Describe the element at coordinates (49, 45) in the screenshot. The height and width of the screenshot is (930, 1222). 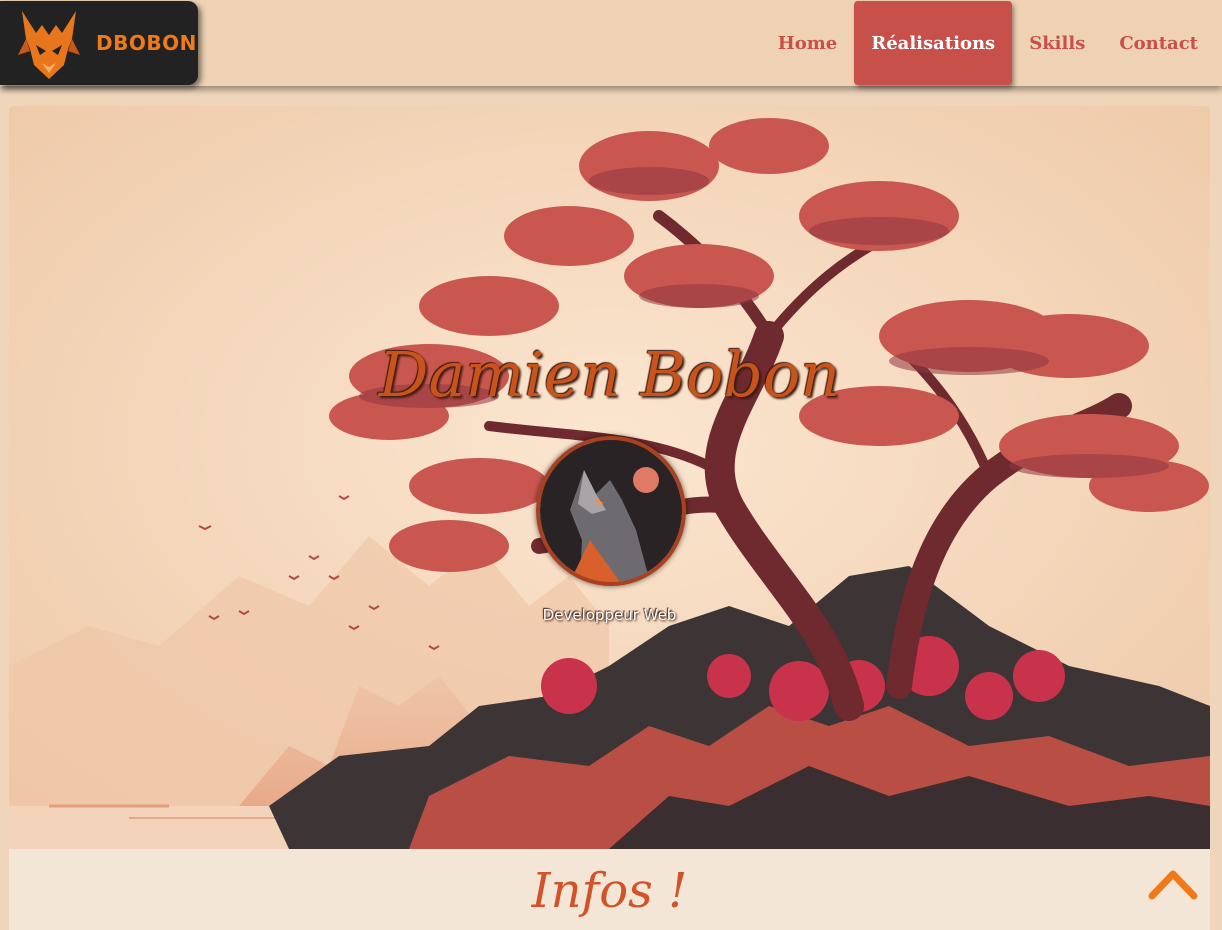
I see `fox-logo-icon` at that location.